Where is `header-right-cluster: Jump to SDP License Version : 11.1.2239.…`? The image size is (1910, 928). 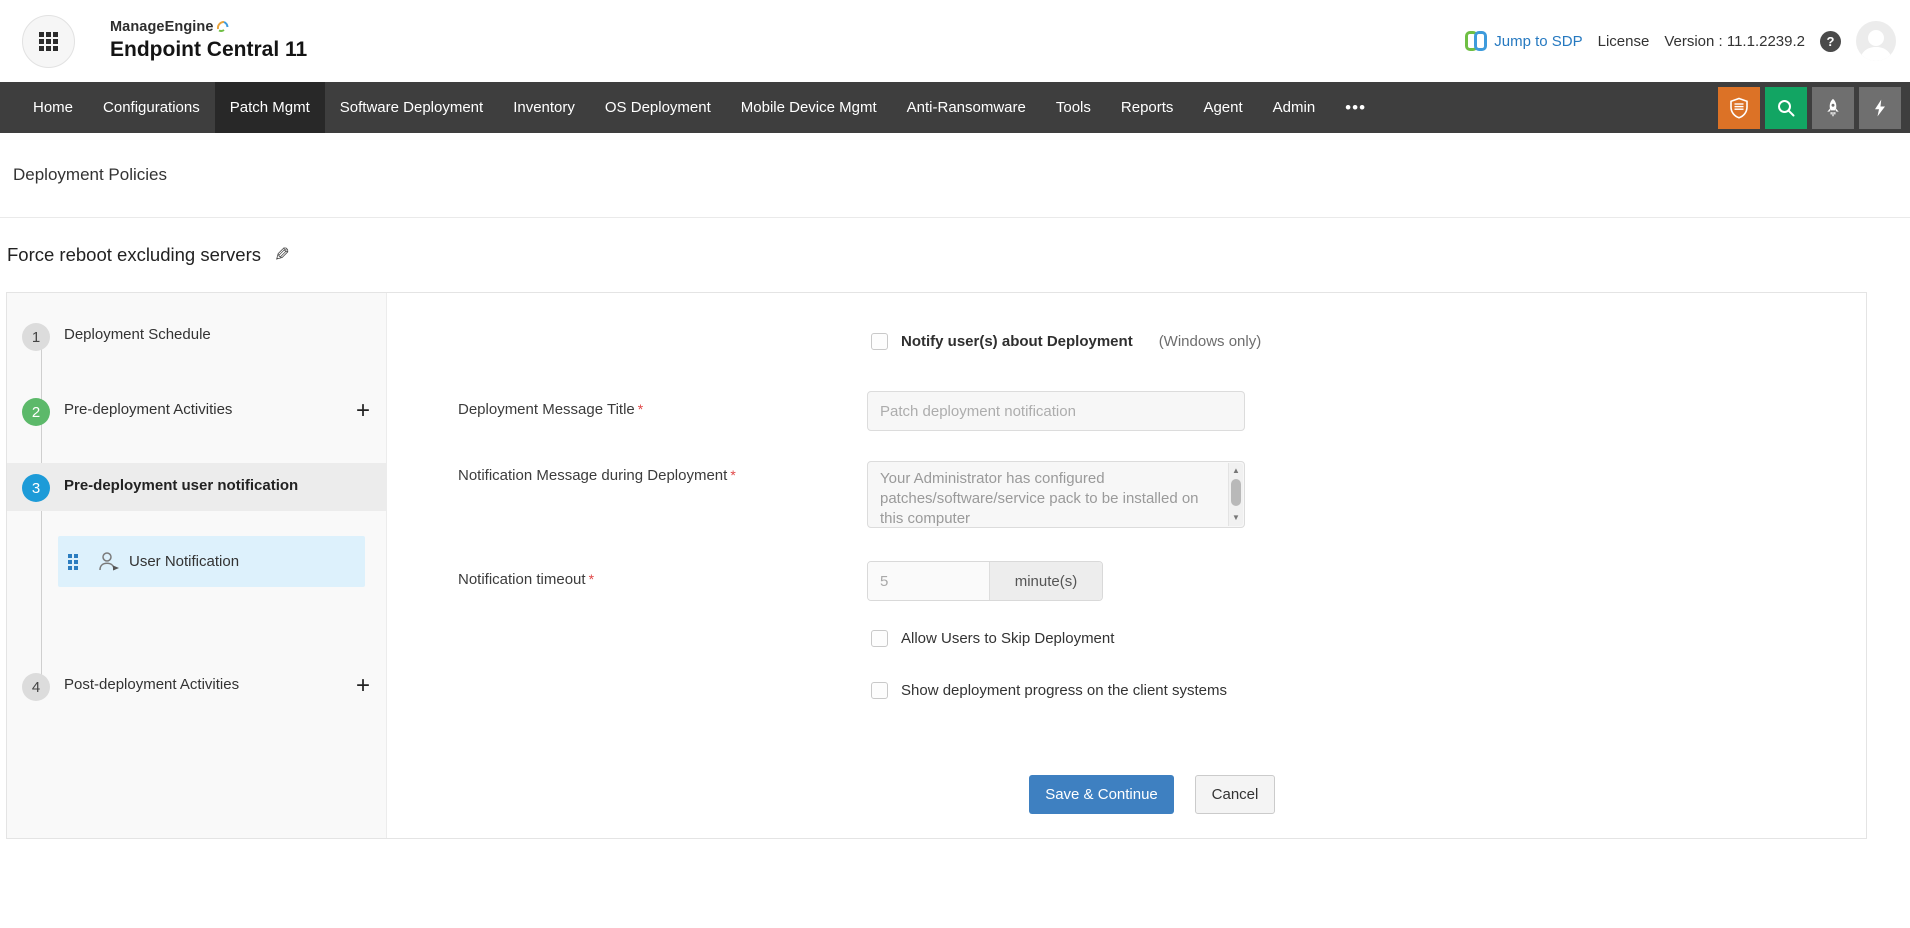
header-right-cluster: Jump to SDP License Version : 11.1.2239.… is located at coordinates (1680, 41).